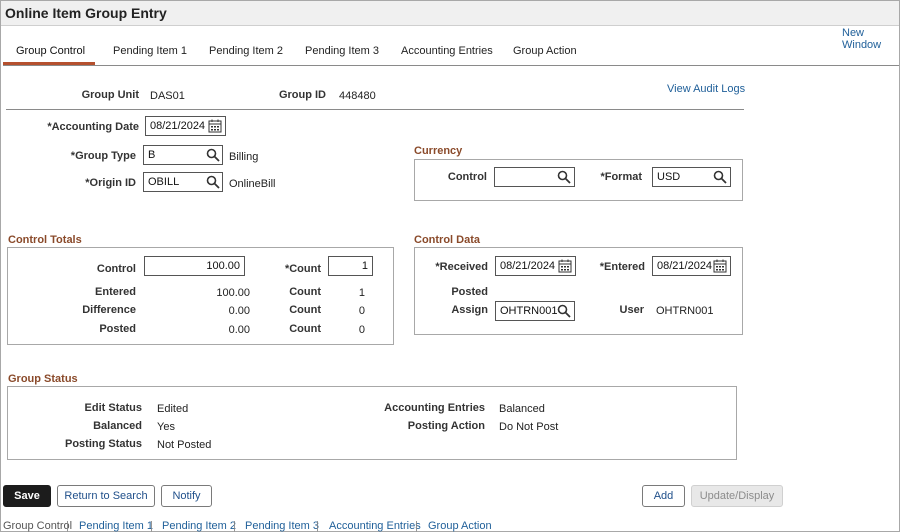 The height and width of the screenshot is (532, 900). What do you see at coordinates (45, 240) in the screenshot?
I see `control-totals-section-title: Control Totals` at bounding box center [45, 240].